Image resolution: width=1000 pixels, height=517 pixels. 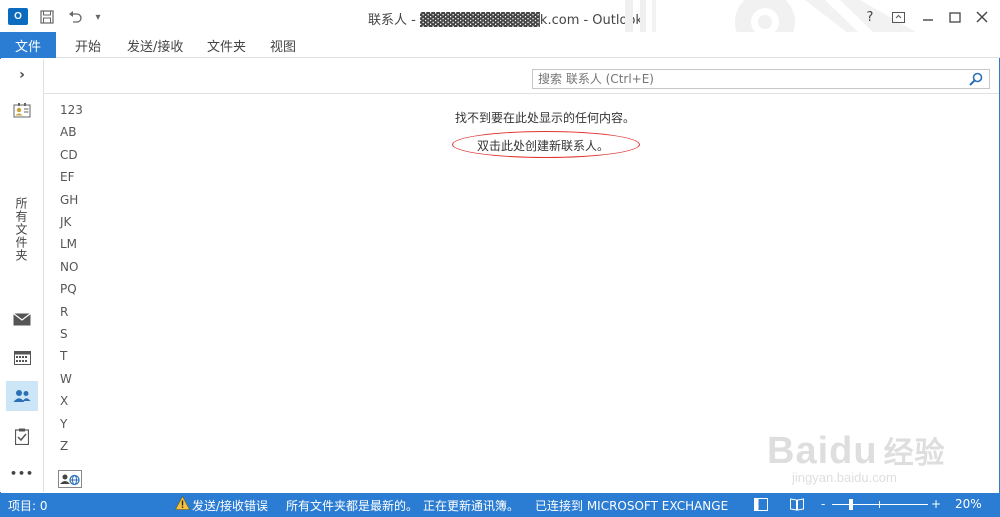 I want to click on tab-file: 文件, so click(x=28, y=45).